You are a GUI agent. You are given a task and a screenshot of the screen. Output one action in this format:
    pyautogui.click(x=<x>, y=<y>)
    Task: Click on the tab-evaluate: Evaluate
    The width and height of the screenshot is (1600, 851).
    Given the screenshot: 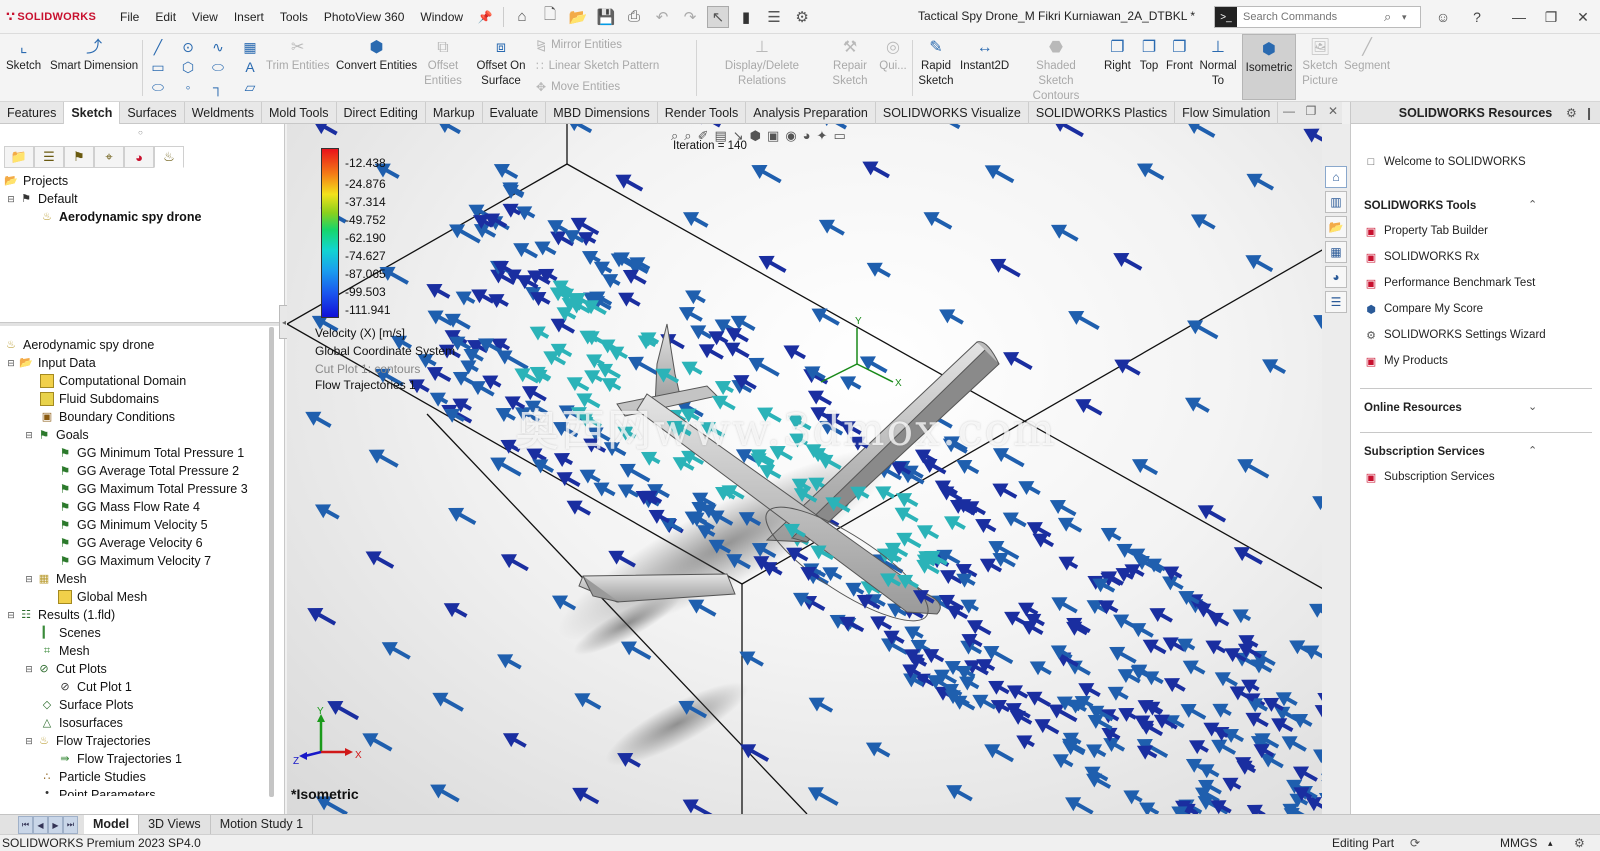 What is the action you would take?
    pyautogui.click(x=515, y=113)
    